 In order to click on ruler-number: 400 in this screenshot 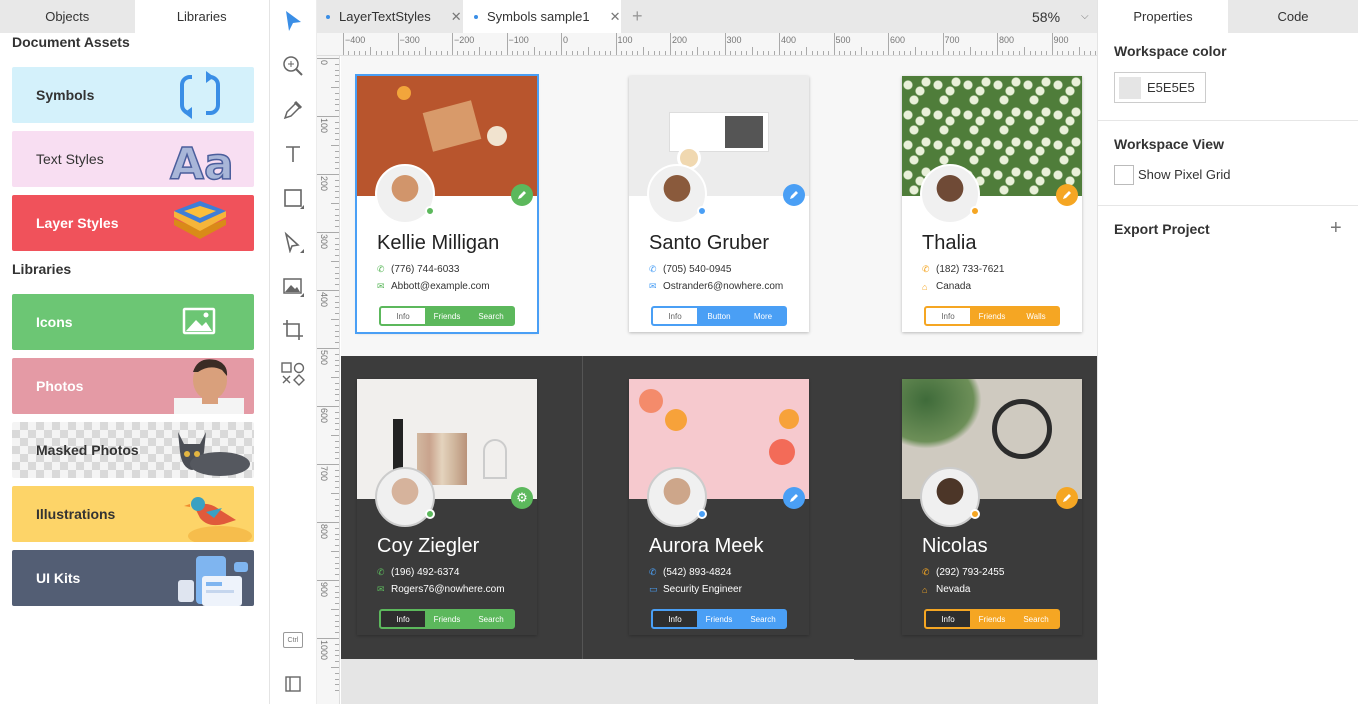, I will do `click(324, 300)`.